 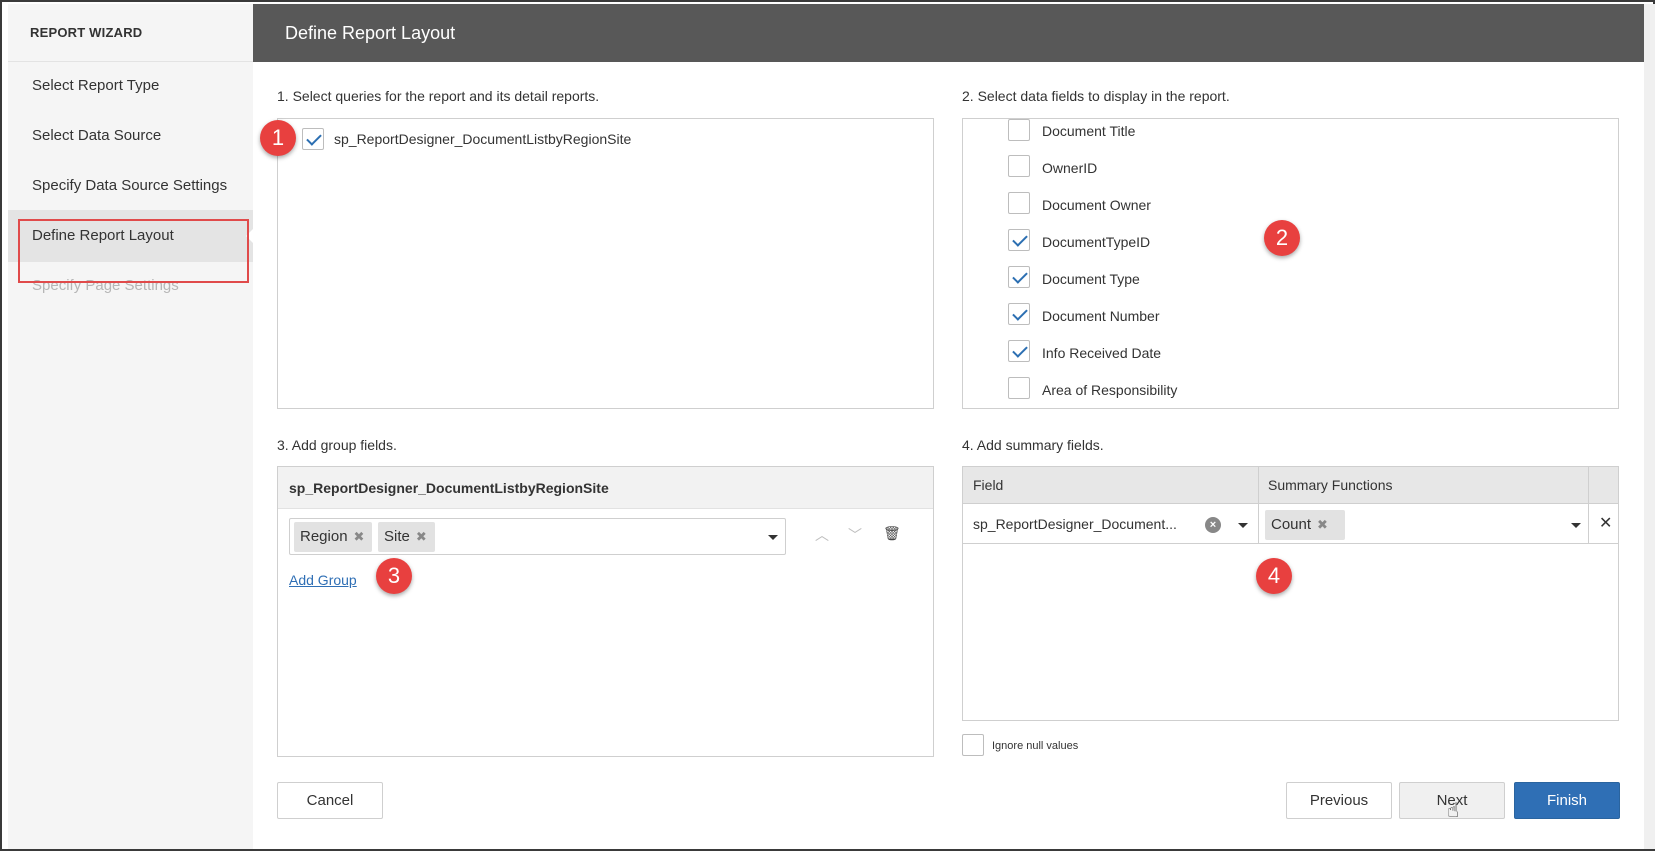 I want to click on hand-cursor-icon: ☝, so click(x=1453, y=811).